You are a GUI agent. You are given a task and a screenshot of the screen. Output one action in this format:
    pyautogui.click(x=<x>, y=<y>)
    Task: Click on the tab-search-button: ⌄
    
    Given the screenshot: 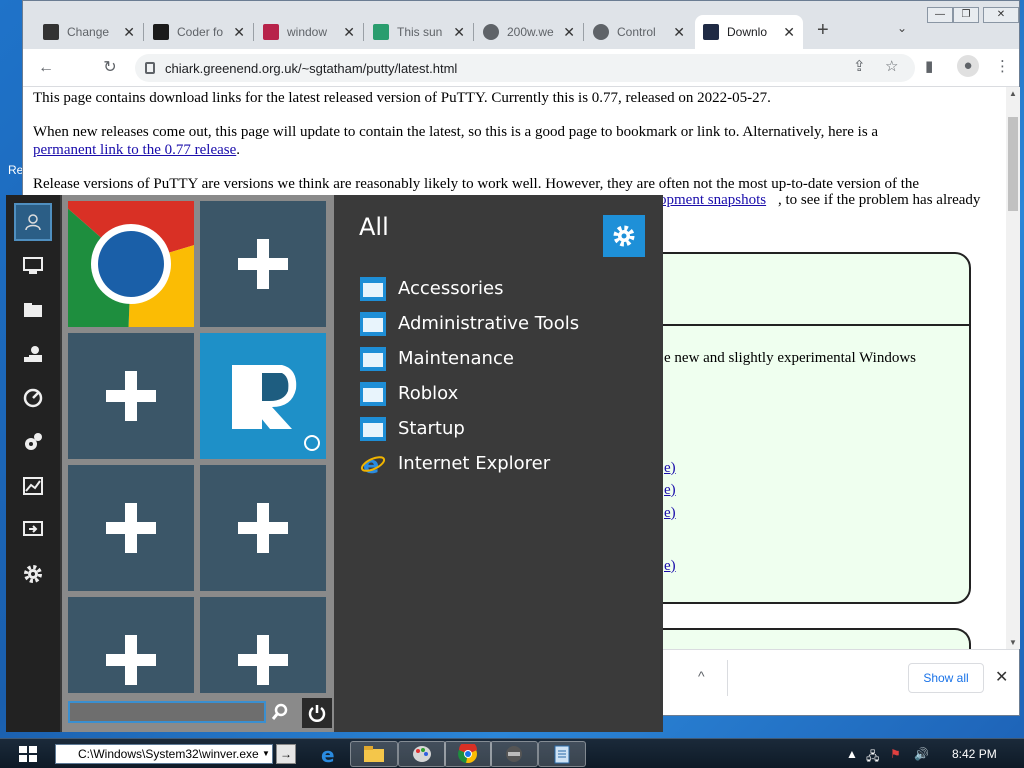 What is the action you would take?
    pyautogui.click(x=902, y=28)
    